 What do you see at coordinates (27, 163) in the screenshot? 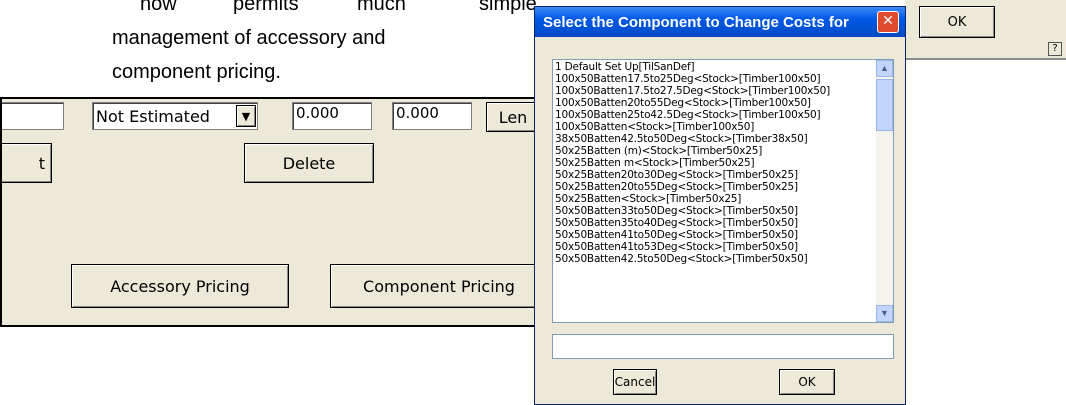
I see `left-partial-button: t` at bounding box center [27, 163].